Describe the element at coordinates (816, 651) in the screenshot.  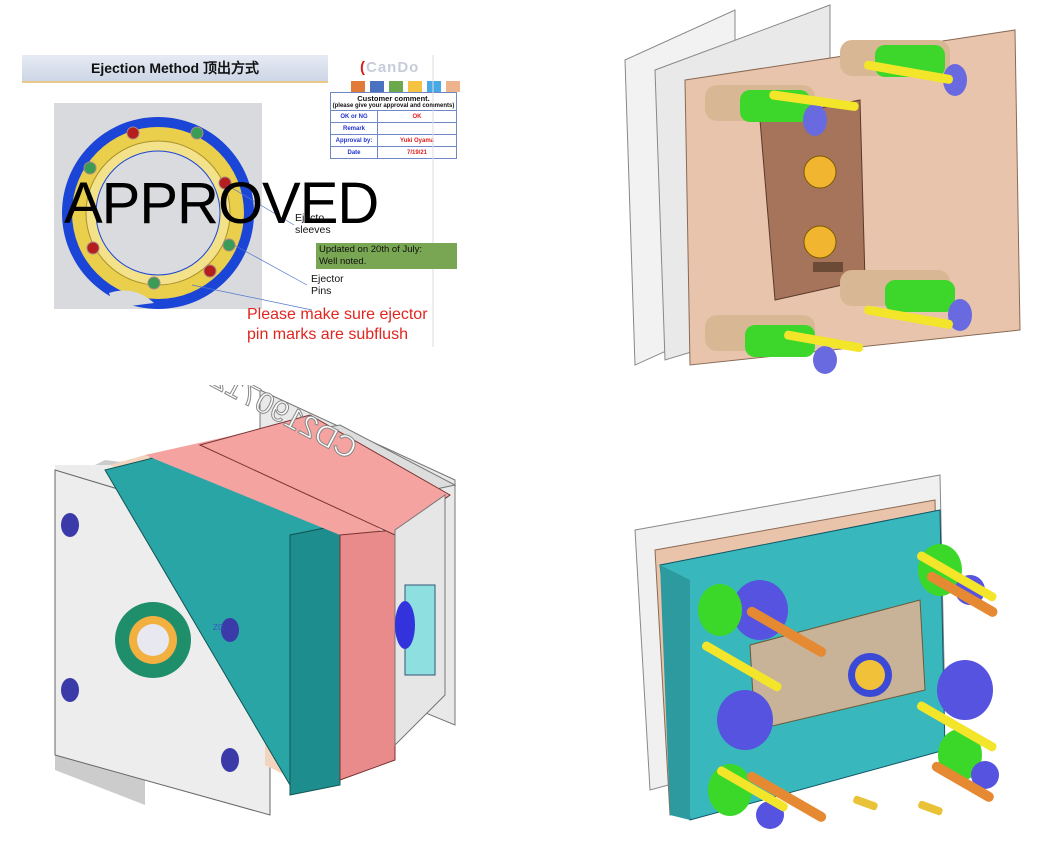
I see `mold-exploded-render` at that location.